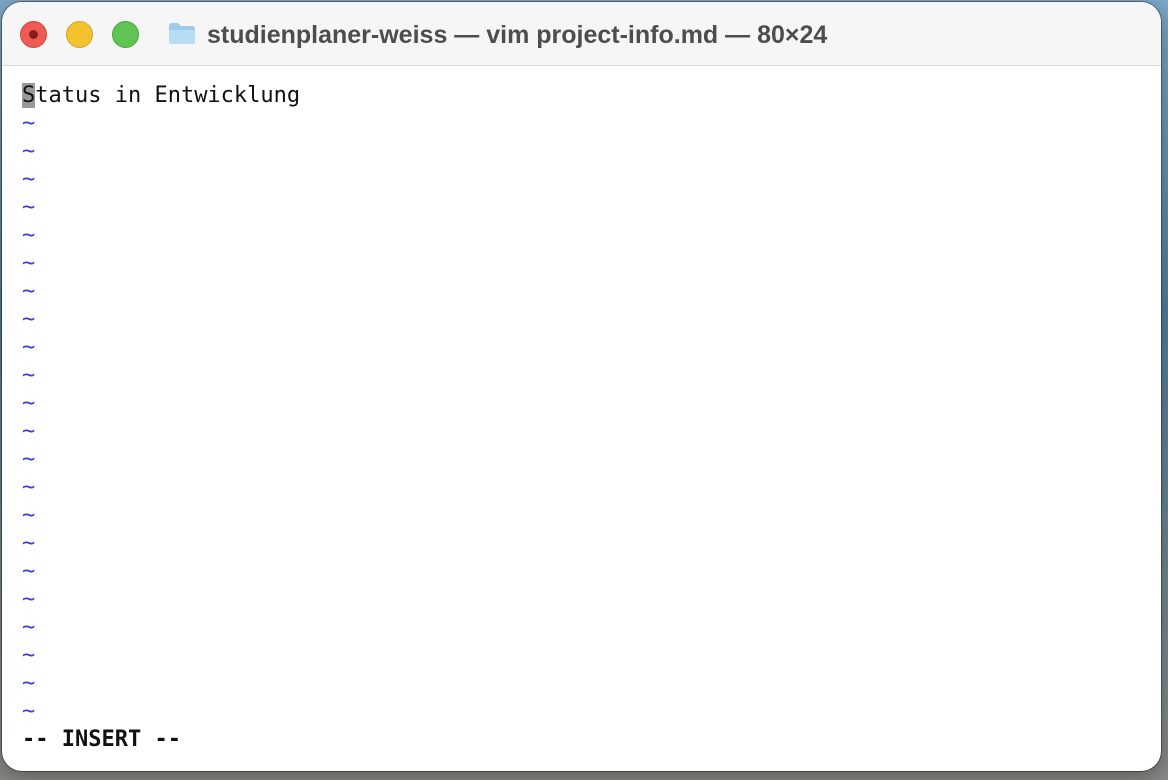  What do you see at coordinates (79, 34) in the screenshot?
I see `minimize-button` at bounding box center [79, 34].